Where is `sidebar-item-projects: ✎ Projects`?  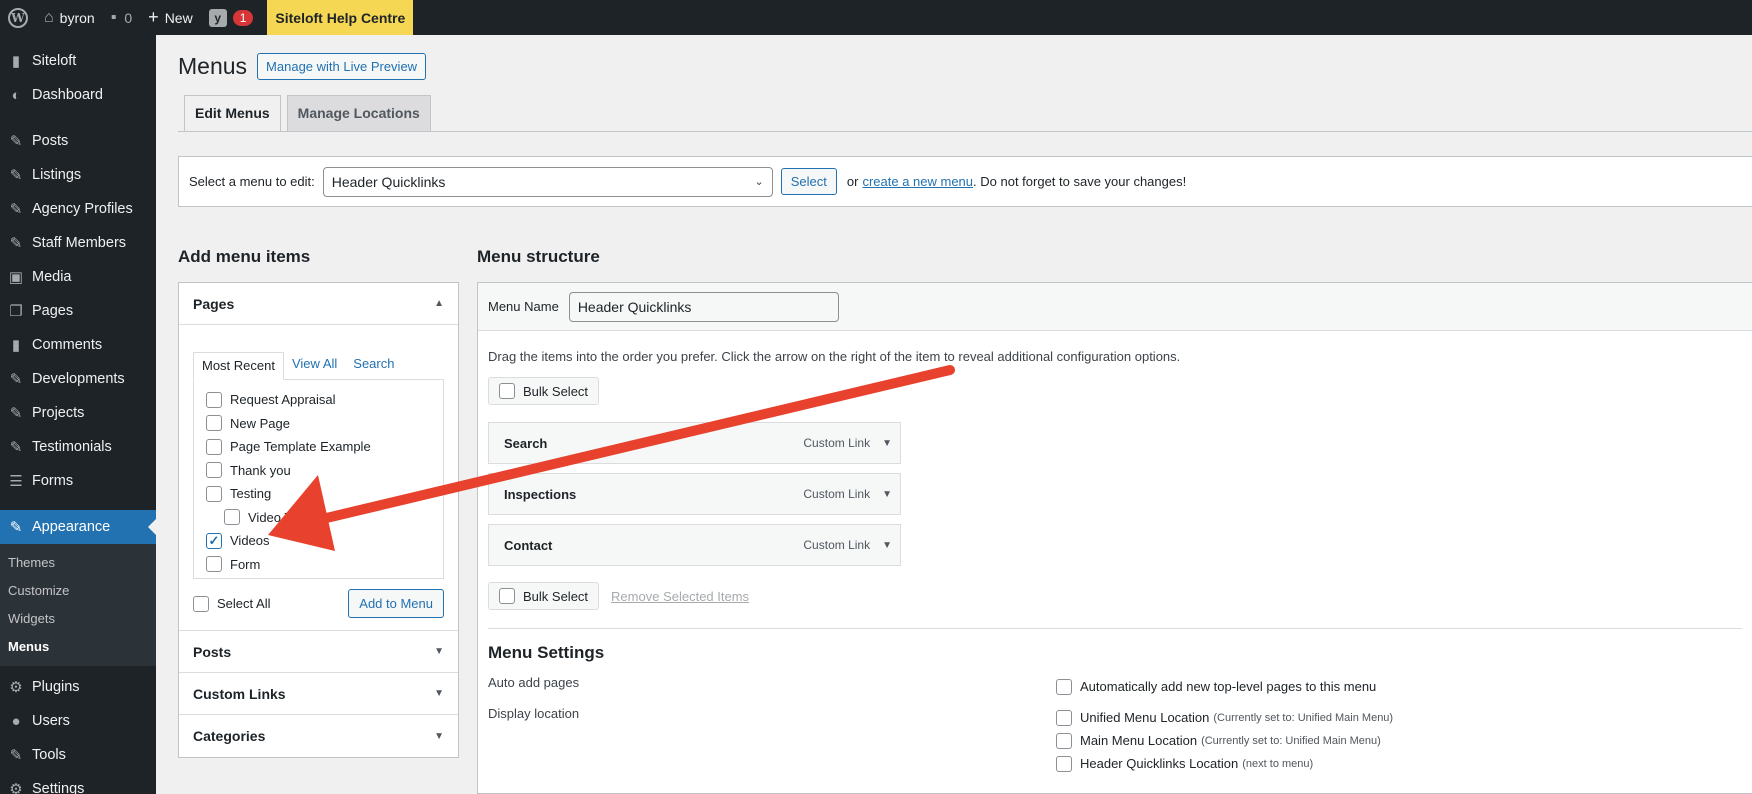
sidebar-item-projects: ✎ Projects is located at coordinates (78, 413).